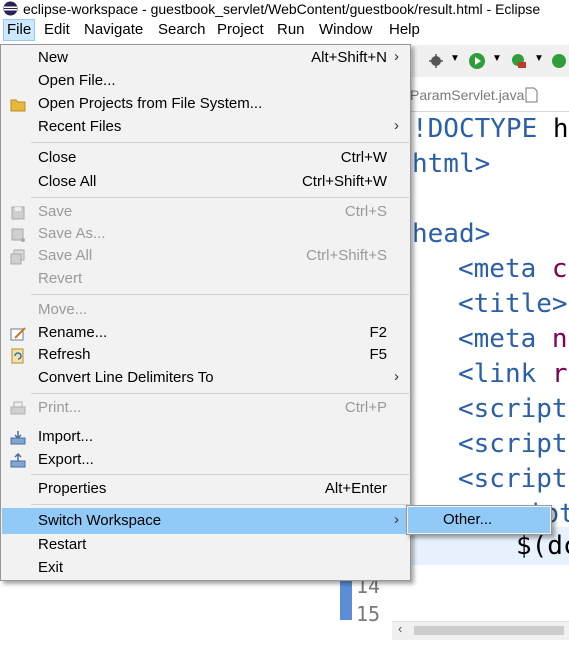 This screenshot has width=569, height=649. What do you see at coordinates (182, 30) in the screenshot?
I see `menu-search: Search` at bounding box center [182, 30].